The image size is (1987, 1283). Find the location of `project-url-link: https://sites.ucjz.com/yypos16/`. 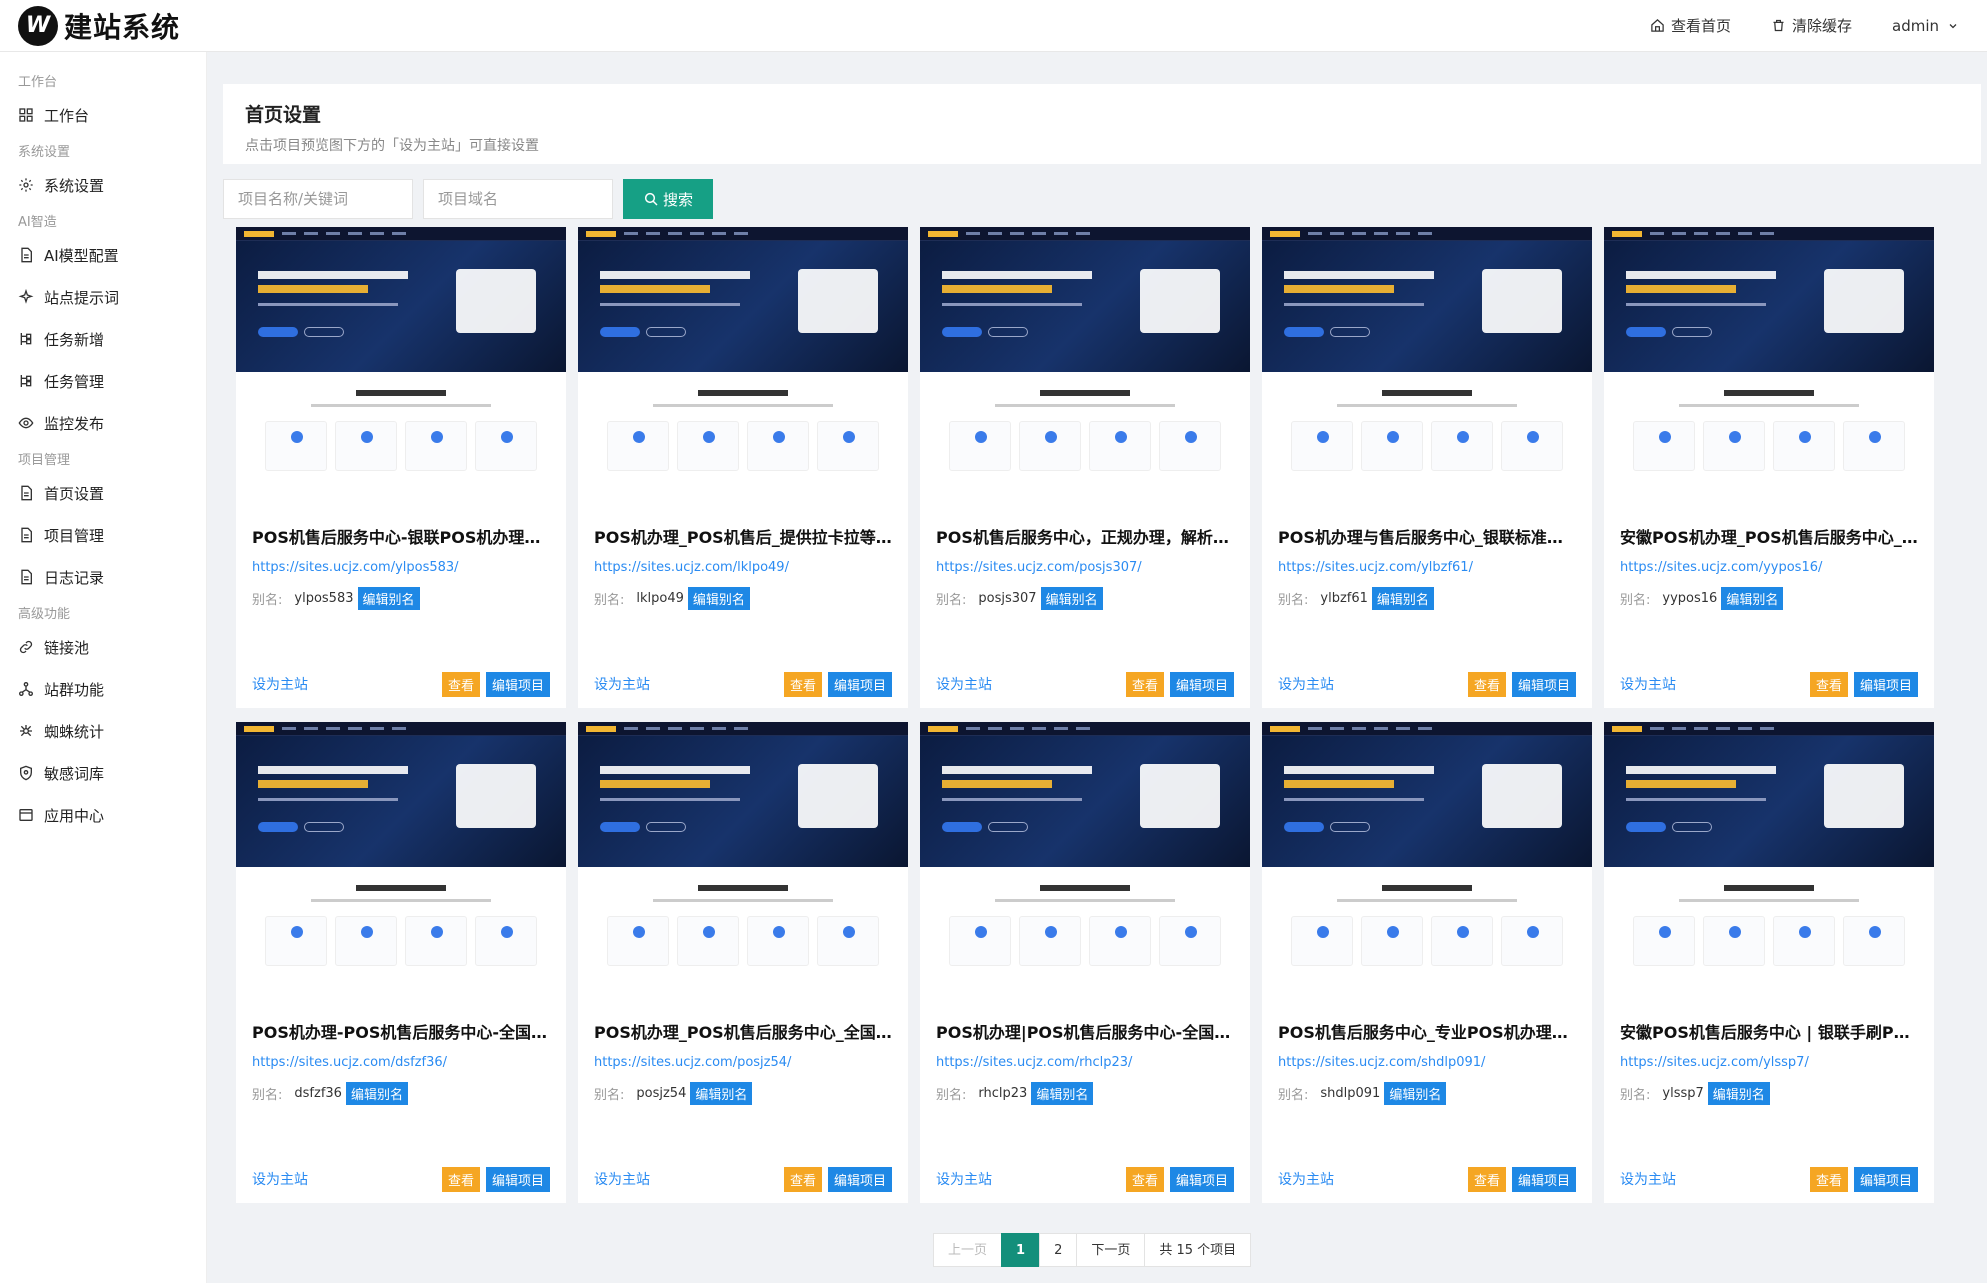

project-url-link: https://sites.ucjz.com/yypos16/ is located at coordinates (1769, 567).